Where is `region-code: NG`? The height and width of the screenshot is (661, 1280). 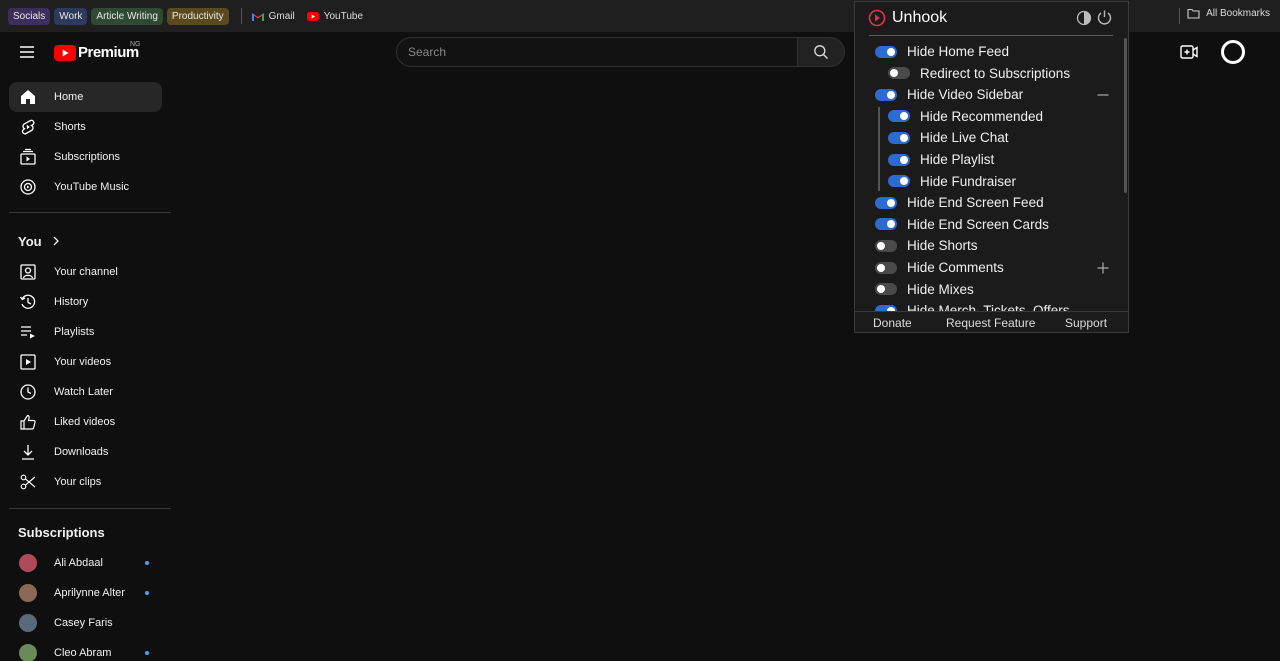 region-code: NG is located at coordinates (135, 44).